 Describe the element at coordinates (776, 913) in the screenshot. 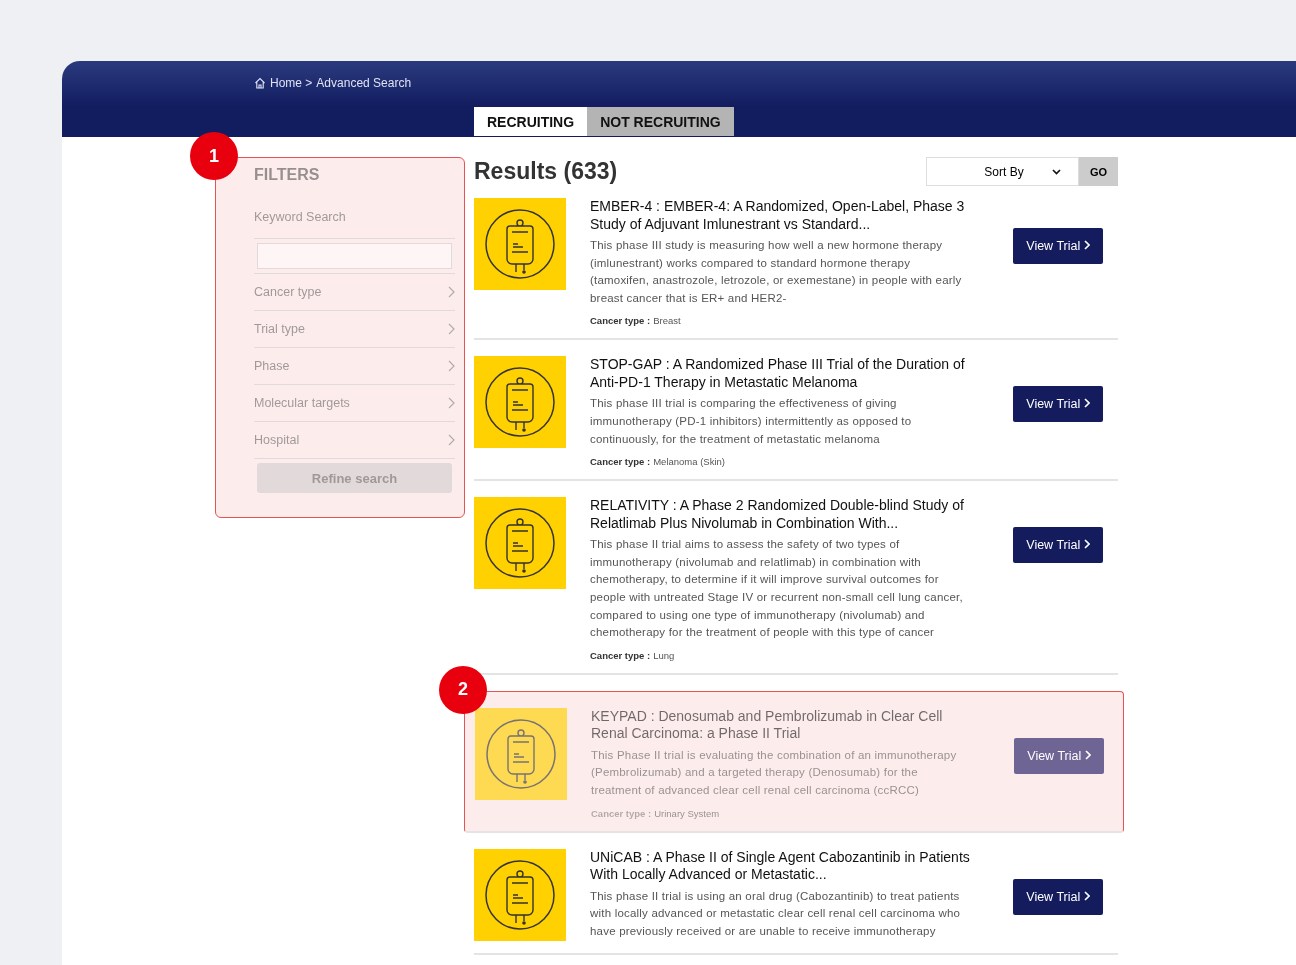

I see `trial-description: This phase II trial is using an oral drug (Cabozantinib) to treat patients with locally advanced or metastatic clear cell renal cell carcinoma who have previously received or are unable to receive immunotherapy` at that location.